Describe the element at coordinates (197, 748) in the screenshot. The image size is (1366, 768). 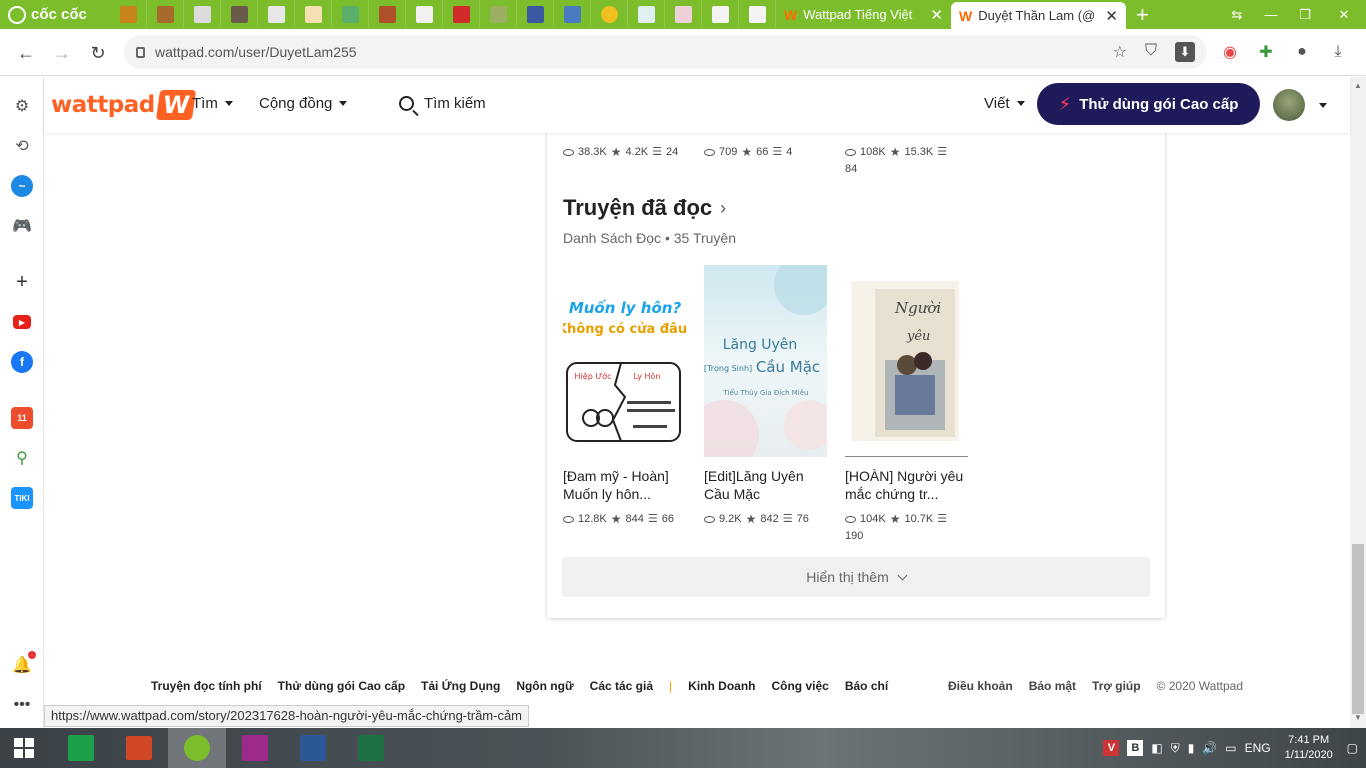
I see `taskbar-coccoc-app` at that location.